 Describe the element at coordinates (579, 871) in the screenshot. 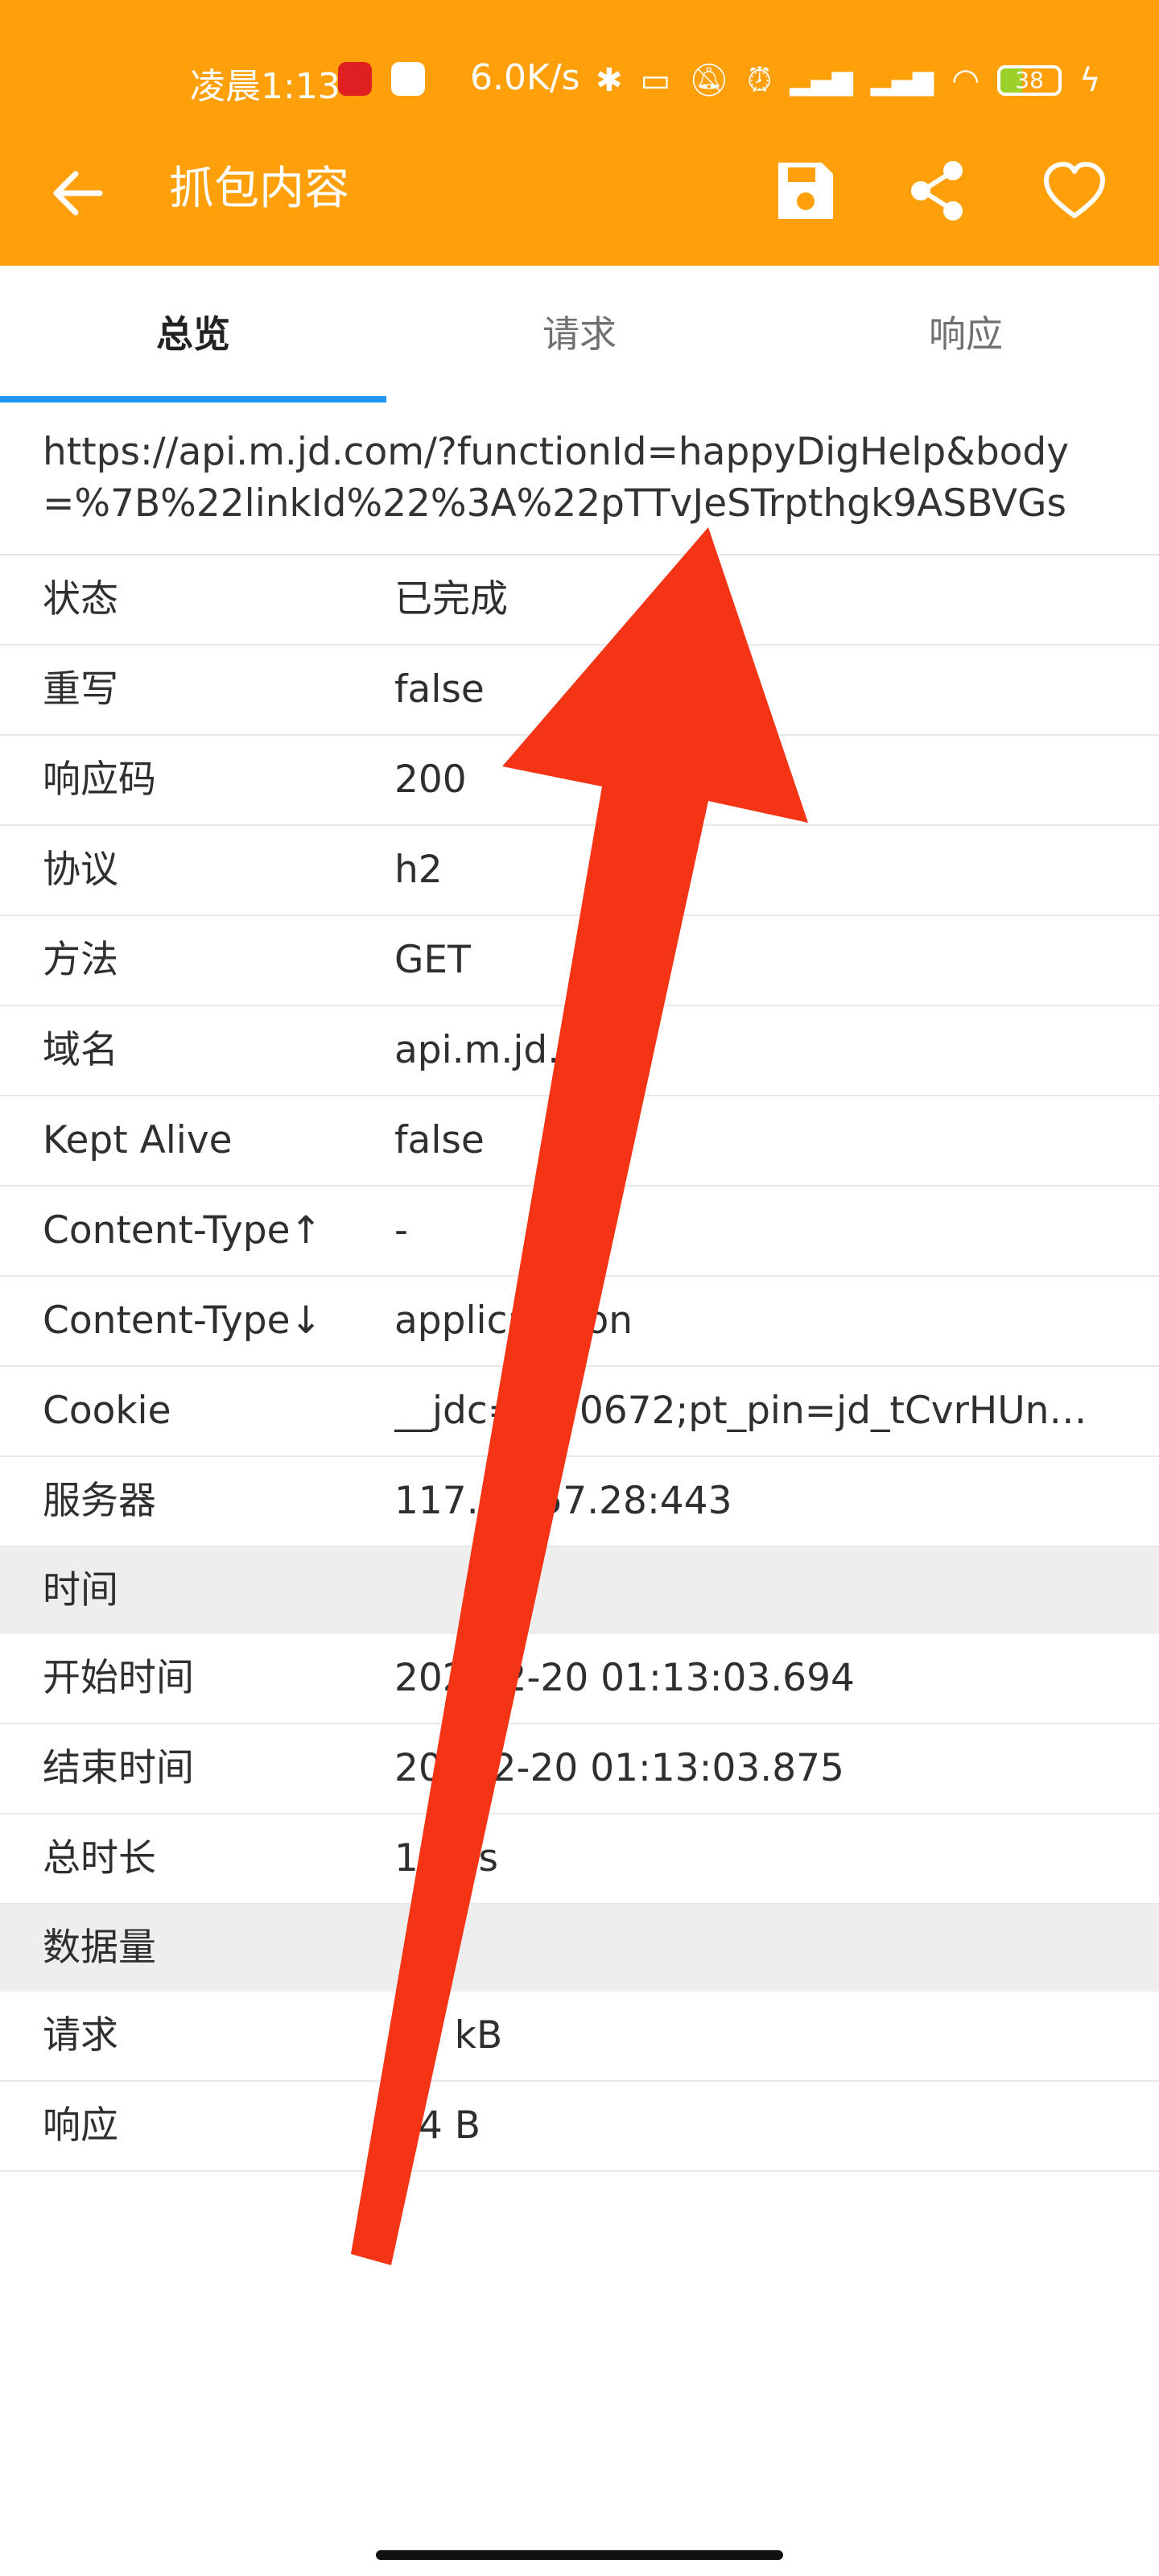

I see `row-protocol: 协议 h2` at that location.